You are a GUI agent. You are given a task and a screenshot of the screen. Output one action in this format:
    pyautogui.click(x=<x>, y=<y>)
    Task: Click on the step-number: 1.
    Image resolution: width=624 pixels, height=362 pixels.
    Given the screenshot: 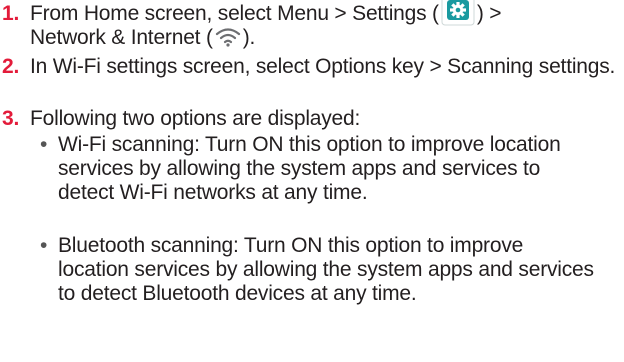 What is the action you would take?
    pyautogui.click(x=11, y=13)
    